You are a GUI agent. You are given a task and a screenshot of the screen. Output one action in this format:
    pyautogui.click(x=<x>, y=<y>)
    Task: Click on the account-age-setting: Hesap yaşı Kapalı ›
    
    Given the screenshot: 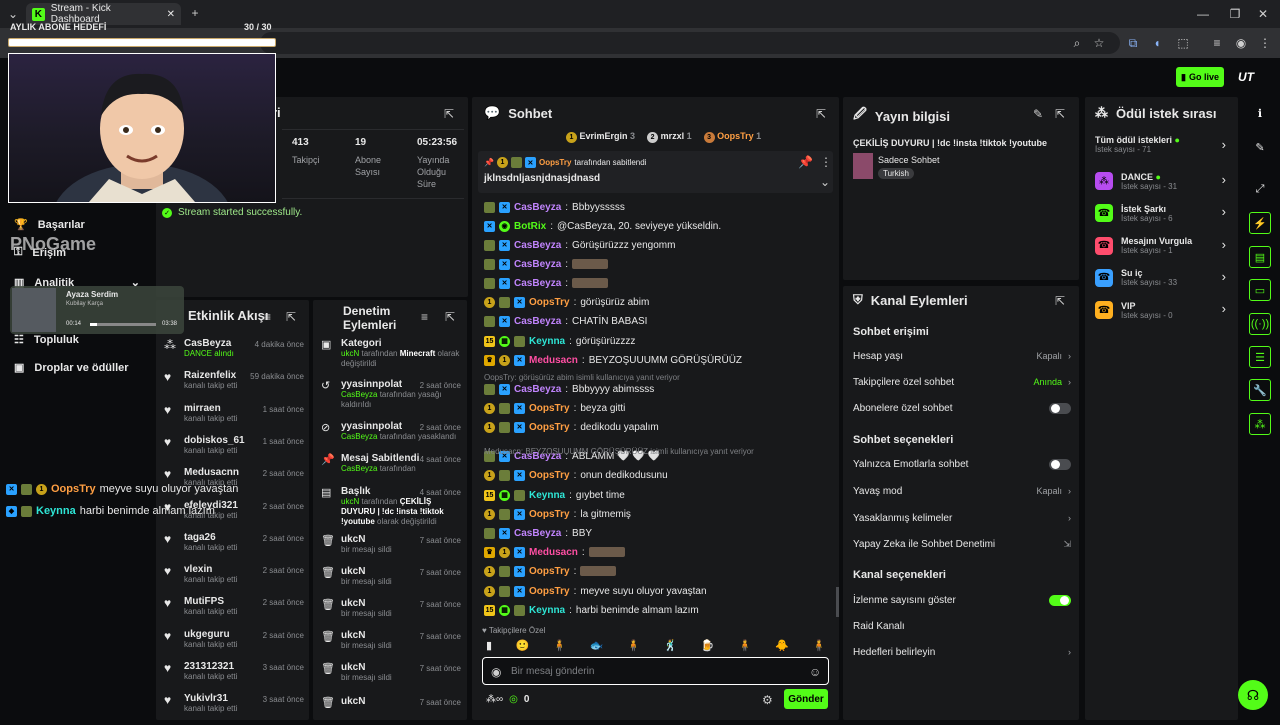 What is the action you would take?
    pyautogui.click(x=962, y=356)
    